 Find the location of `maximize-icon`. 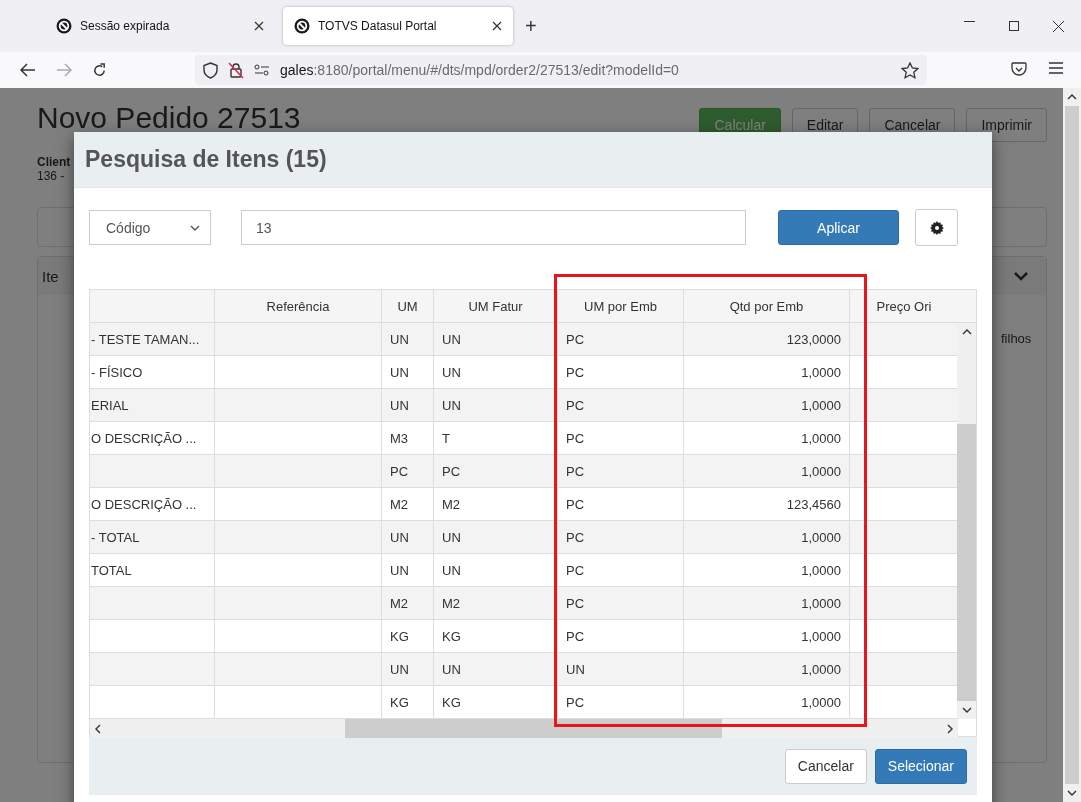

maximize-icon is located at coordinates (1014, 25).